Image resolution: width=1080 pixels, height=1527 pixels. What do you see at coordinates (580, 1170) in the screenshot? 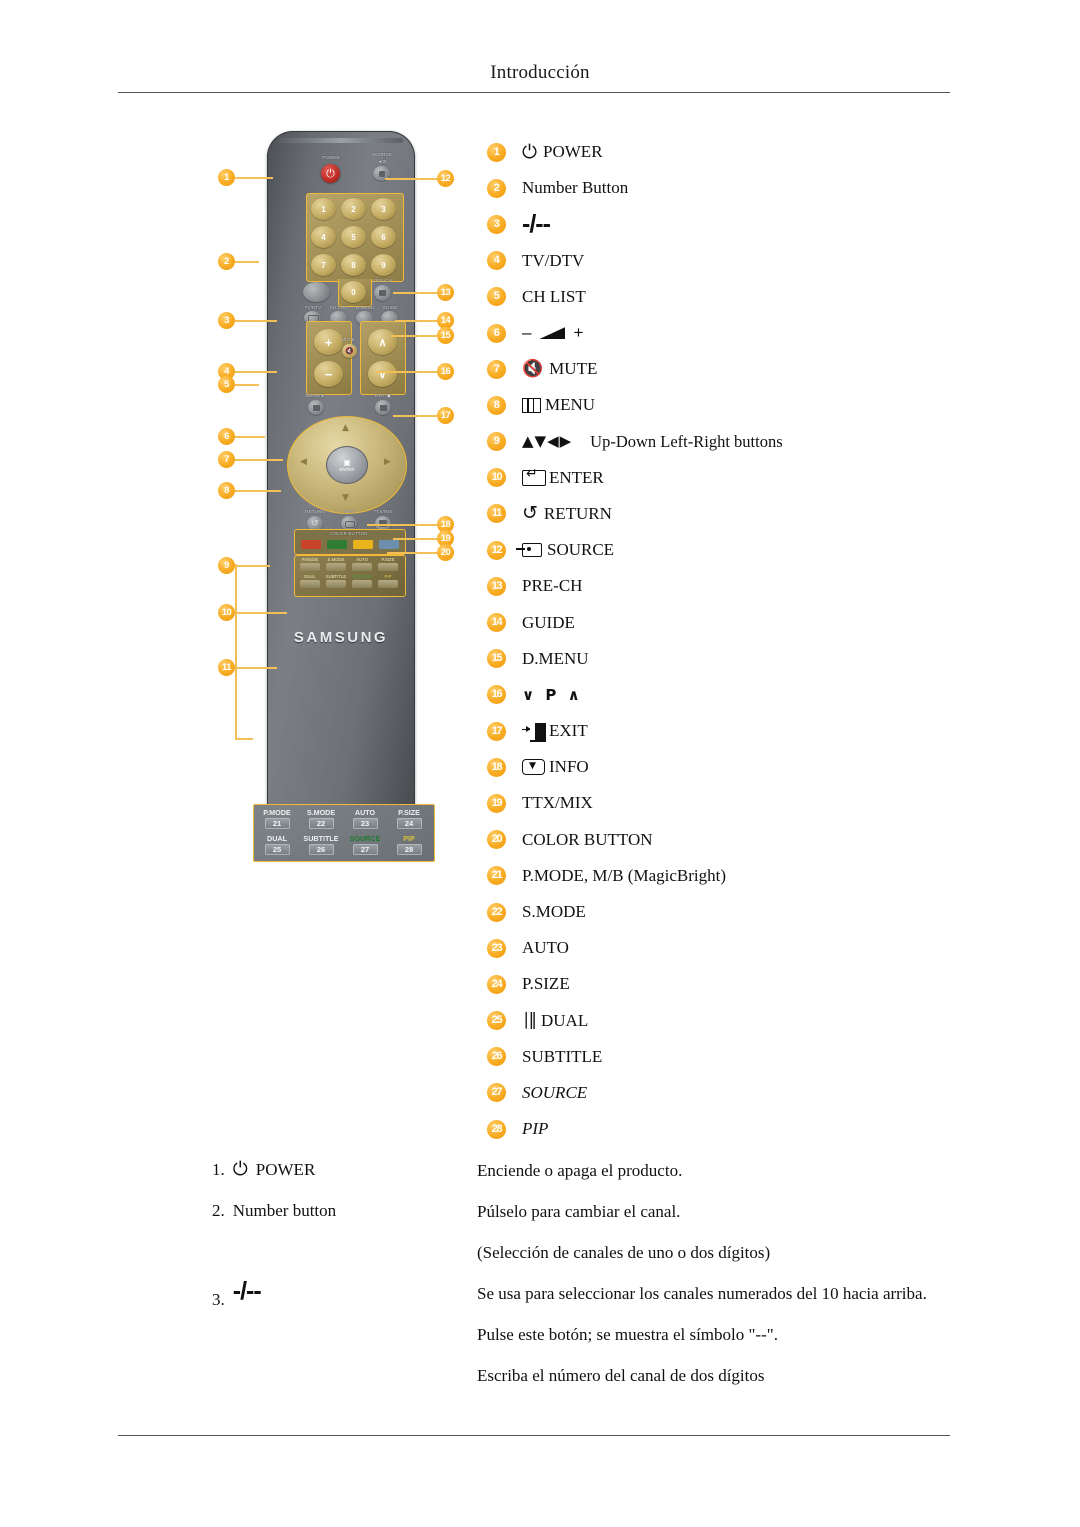
I see `description-line: Enciende o apaga el producto.` at bounding box center [580, 1170].